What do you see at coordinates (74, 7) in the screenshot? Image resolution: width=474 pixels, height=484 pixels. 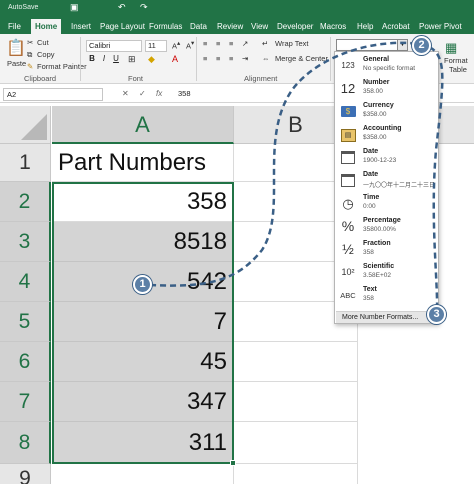 I see `save-icon: ▣` at bounding box center [74, 7].